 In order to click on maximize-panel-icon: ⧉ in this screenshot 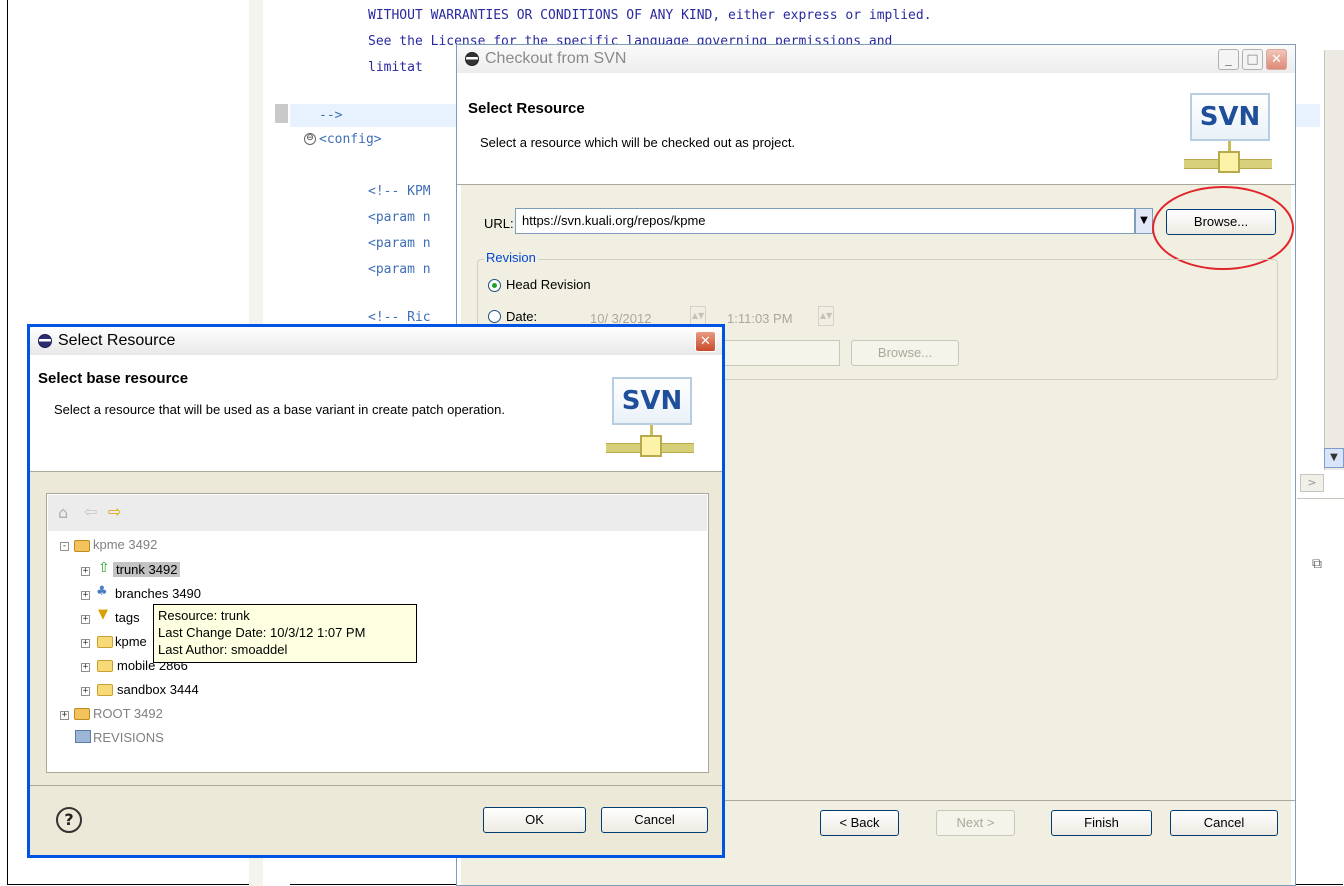, I will do `click(1317, 564)`.